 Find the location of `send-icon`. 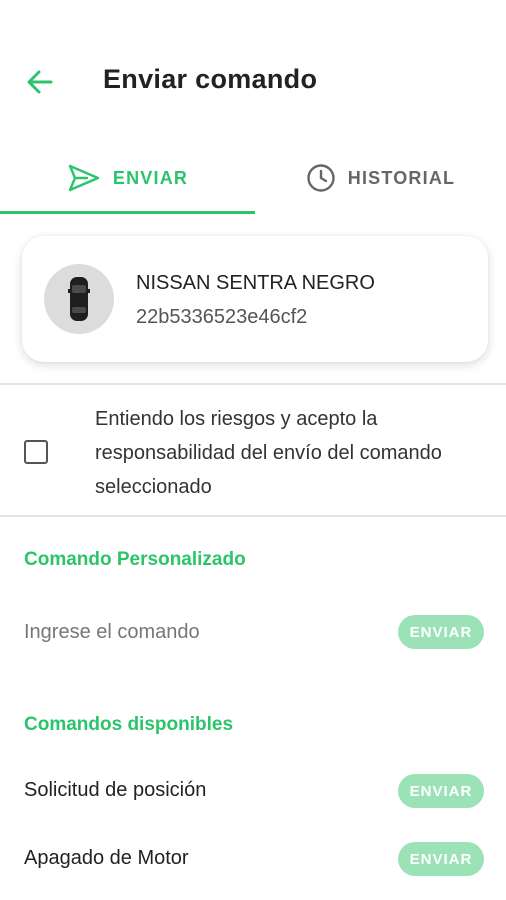

send-icon is located at coordinates (84, 178).